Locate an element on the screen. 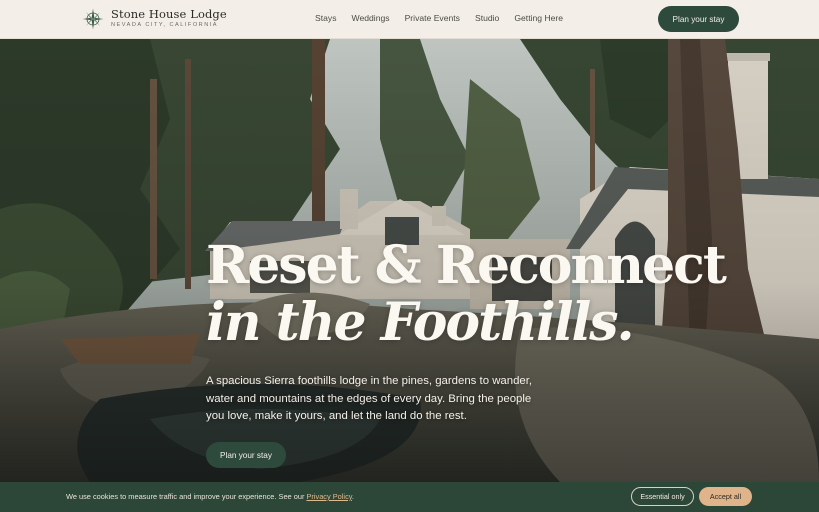 The width and height of the screenshot is (819, 512). hero-title: Reset & Reconnect in the Foothills. is located at coordinates (466, 294).